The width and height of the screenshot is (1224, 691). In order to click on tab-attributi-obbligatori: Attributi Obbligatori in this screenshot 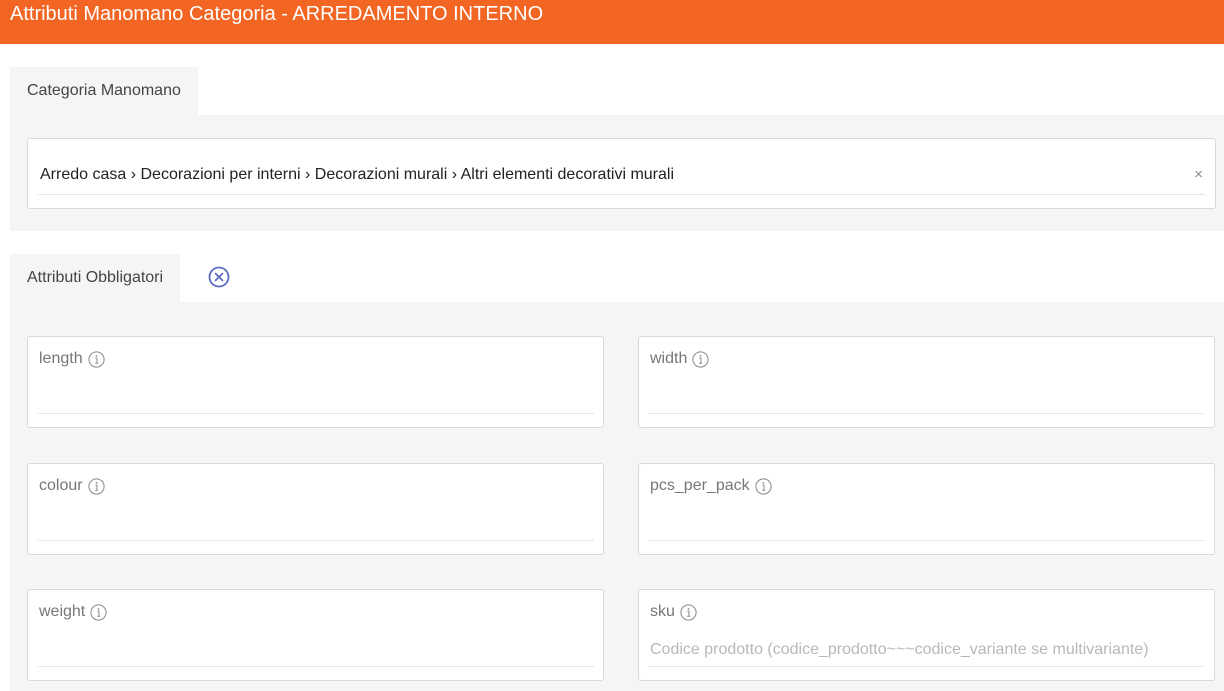, I will do `click(95, 278)`.